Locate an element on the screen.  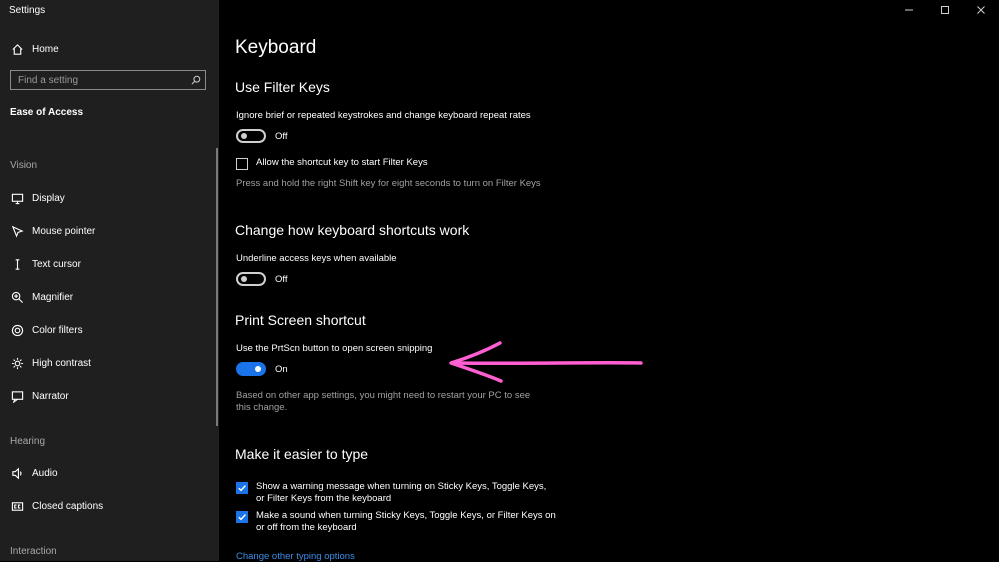
print-screen-toggle is located at coordinates (251, 369).